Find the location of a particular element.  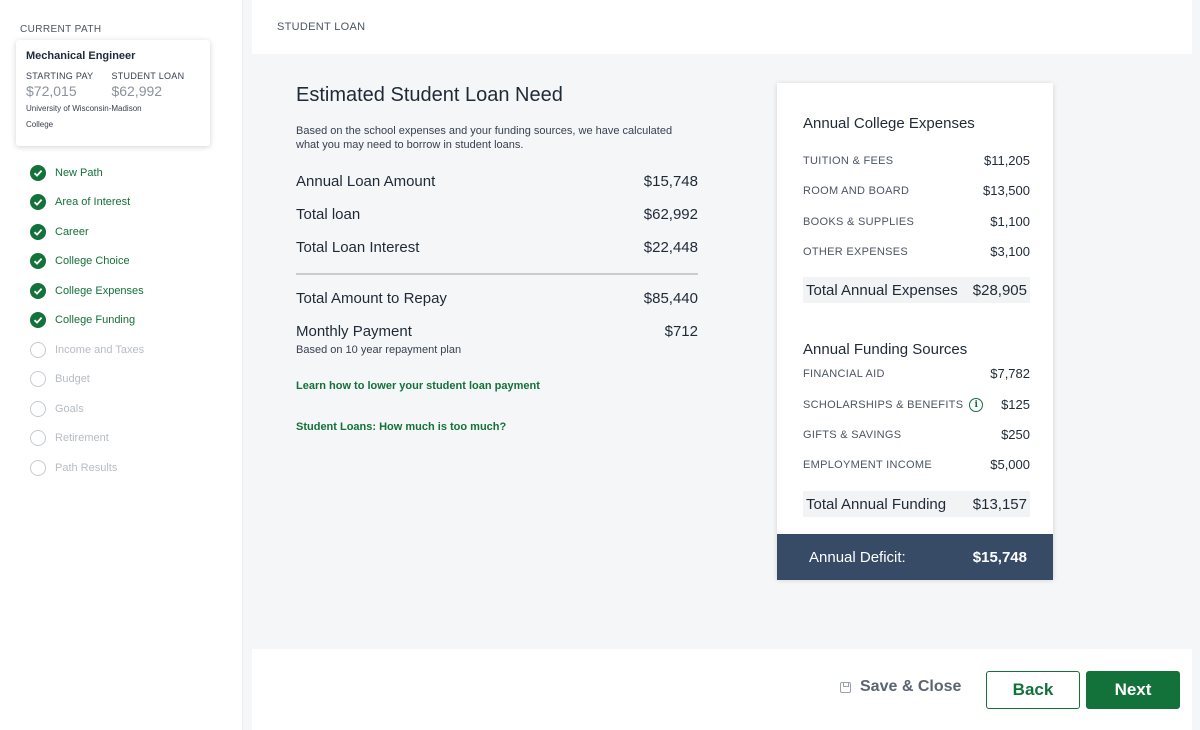

funding-item-employment: EMPLOYMENT INCOME $5,000 is located at coordinates (916, 464).